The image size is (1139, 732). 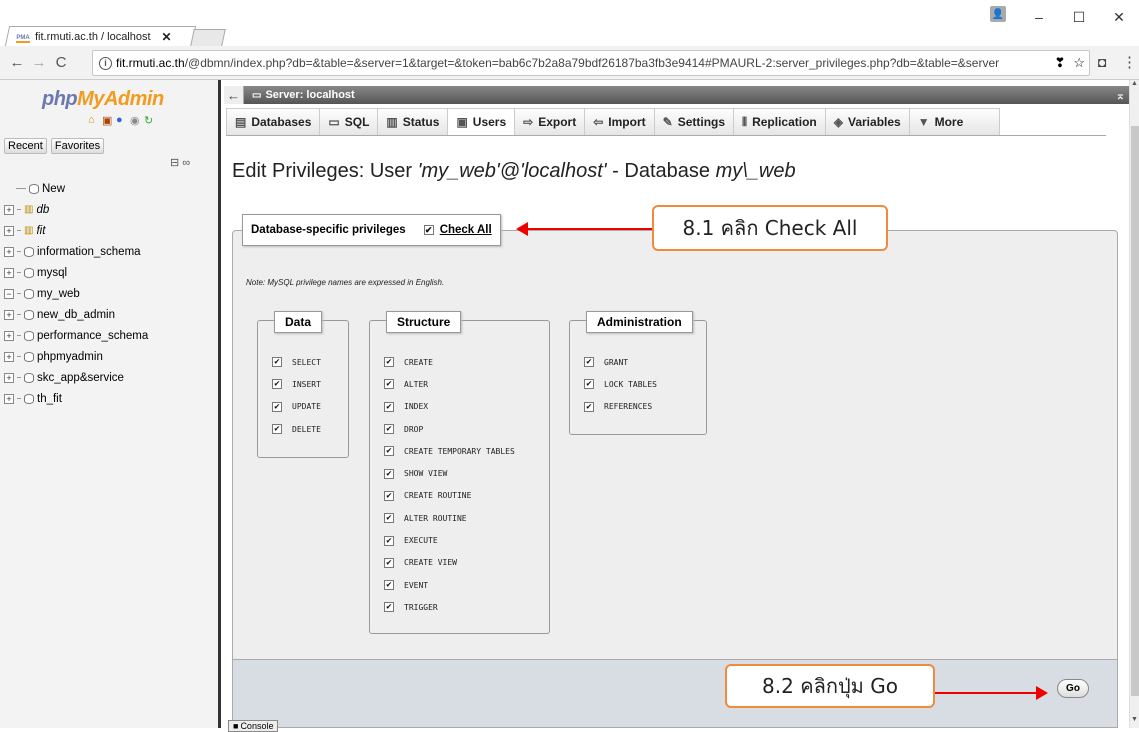 What do you see at coordinates (1119, 17) in the screenshot?
I see `close-window-icon: ✕` at bounding box center [1119, 17].